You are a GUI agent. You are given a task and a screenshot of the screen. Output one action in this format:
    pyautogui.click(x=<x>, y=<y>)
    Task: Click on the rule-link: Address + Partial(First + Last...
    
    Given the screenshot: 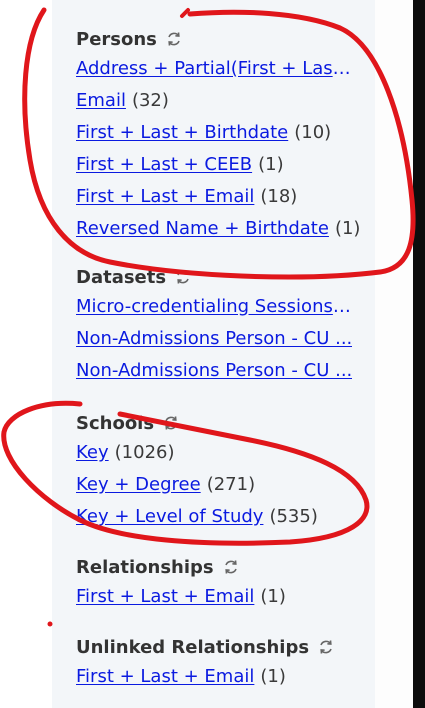 What is the action you would take?
    pyautogui.click(x=214, y=68)
    